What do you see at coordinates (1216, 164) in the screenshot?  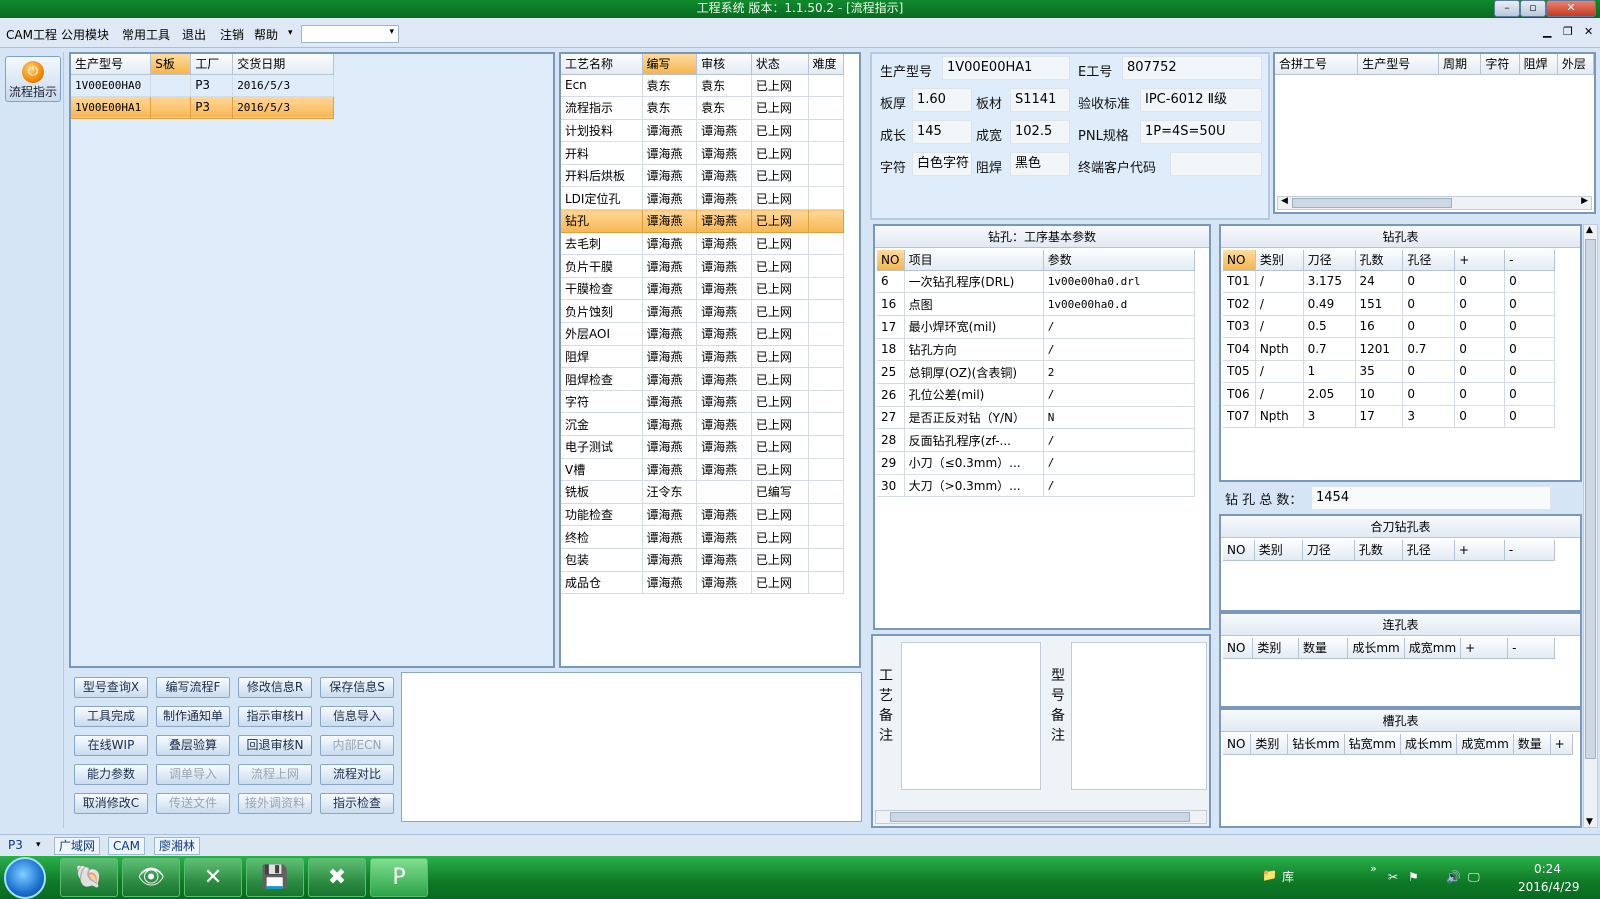 I see `customer-code-field` at bounding box center [1216, 164].